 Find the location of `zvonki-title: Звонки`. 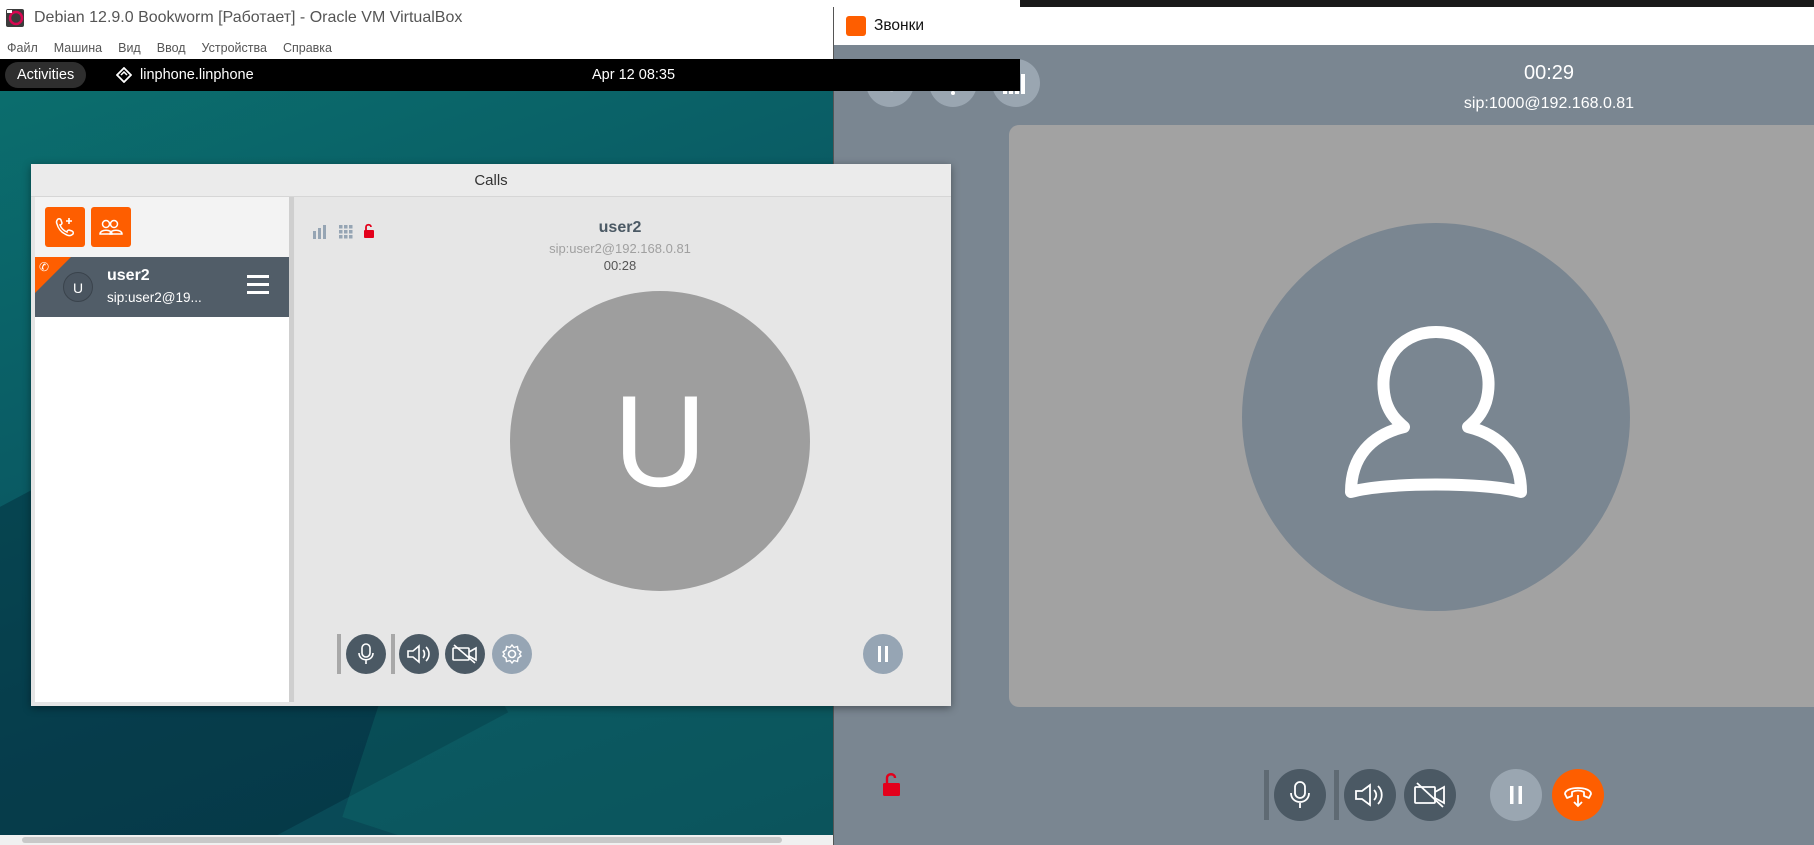

zvonki-title: Звонки is located at coordinates (899, 25).